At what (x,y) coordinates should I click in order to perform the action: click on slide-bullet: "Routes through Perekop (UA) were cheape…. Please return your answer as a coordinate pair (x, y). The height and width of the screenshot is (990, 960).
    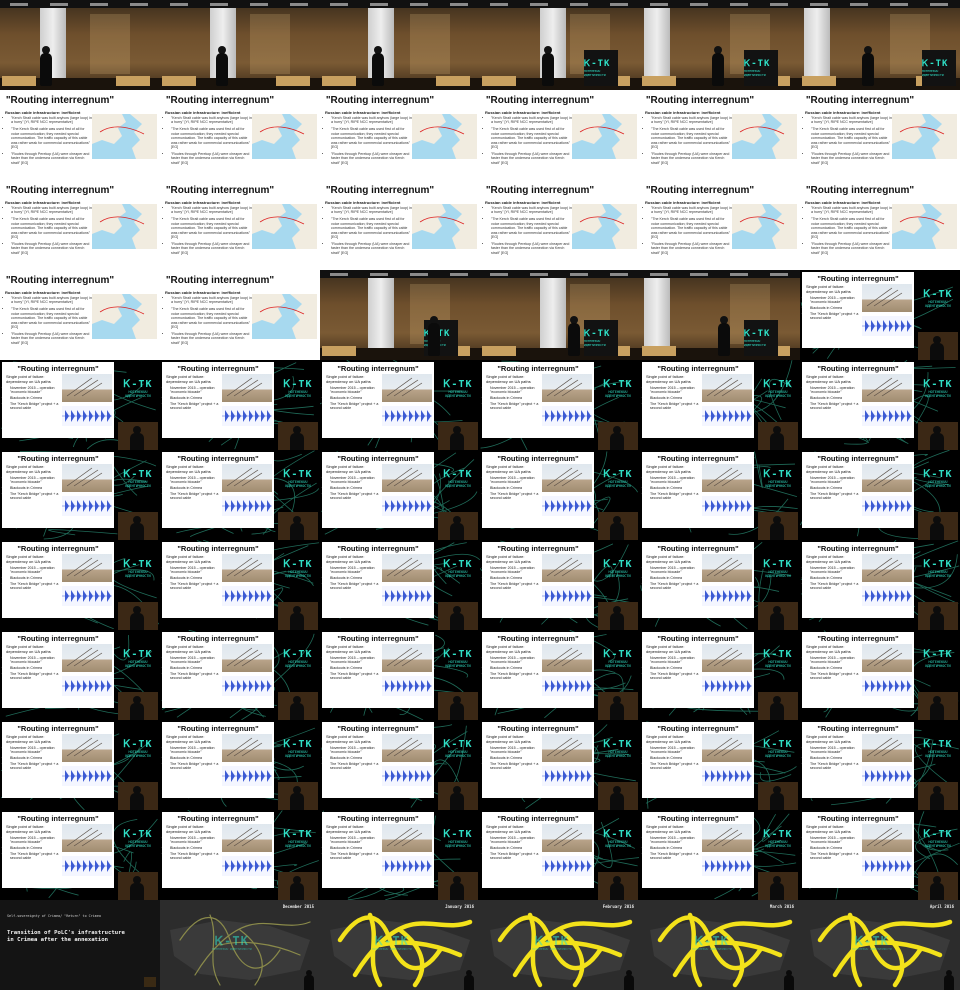
    Looking at the image, I should click on (852, 158).